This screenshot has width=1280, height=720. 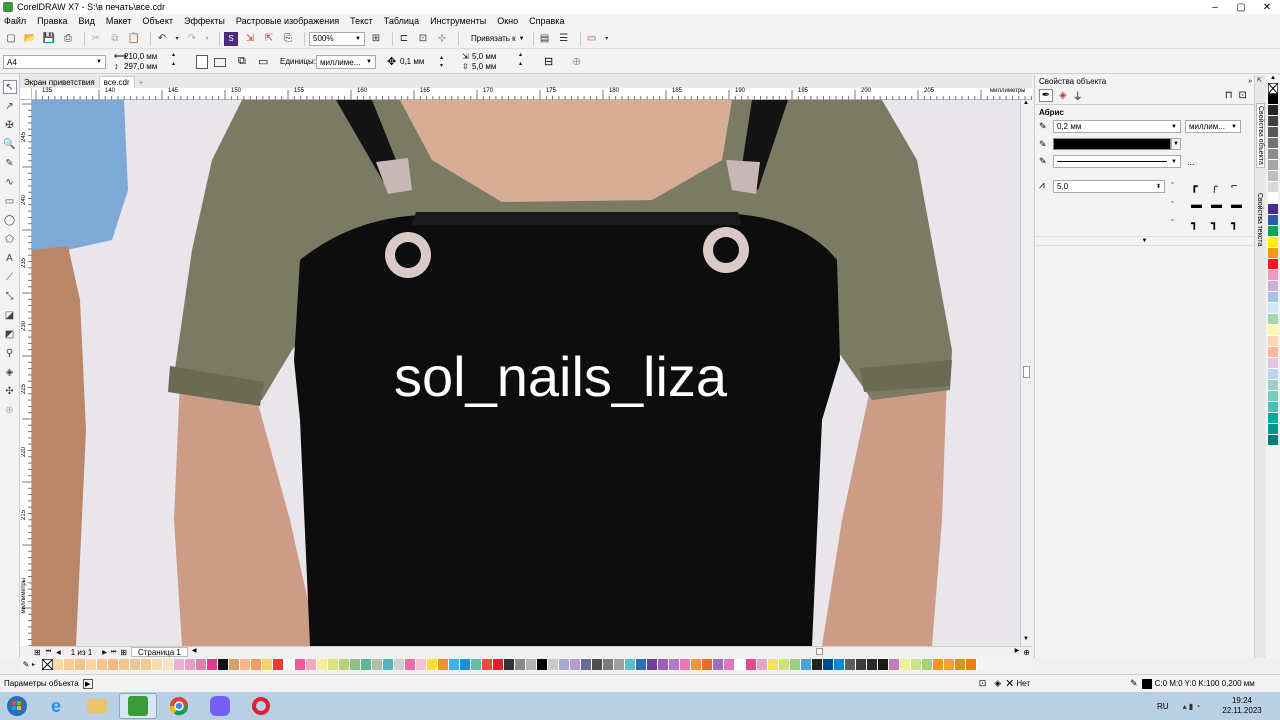 What do you see at coordinates (1201, 223) in the screenshot?
I see `outside-outline-icon: ┓` at bounding box center [1201, 223].